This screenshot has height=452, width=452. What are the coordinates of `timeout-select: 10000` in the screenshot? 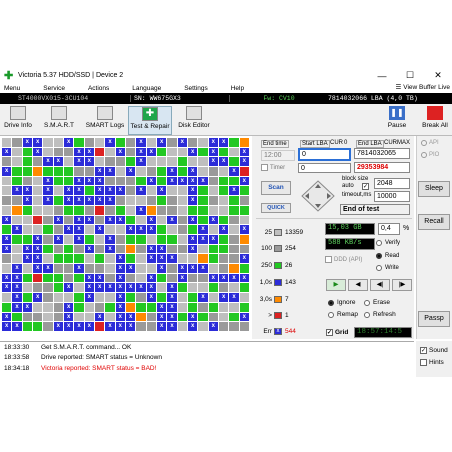 It's located at (392, 196).